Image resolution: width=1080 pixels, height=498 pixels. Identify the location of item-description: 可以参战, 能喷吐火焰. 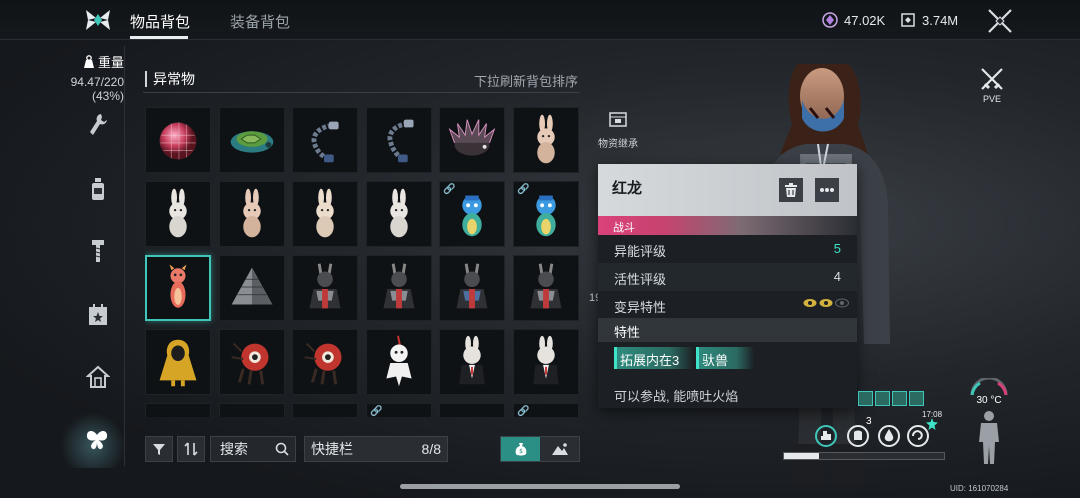
(676, 396).